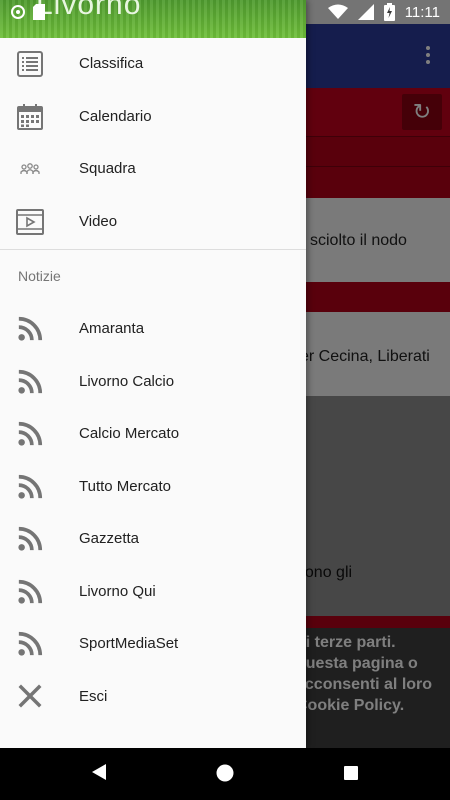  I want to click on clock: 11:11, so click(422, 12).